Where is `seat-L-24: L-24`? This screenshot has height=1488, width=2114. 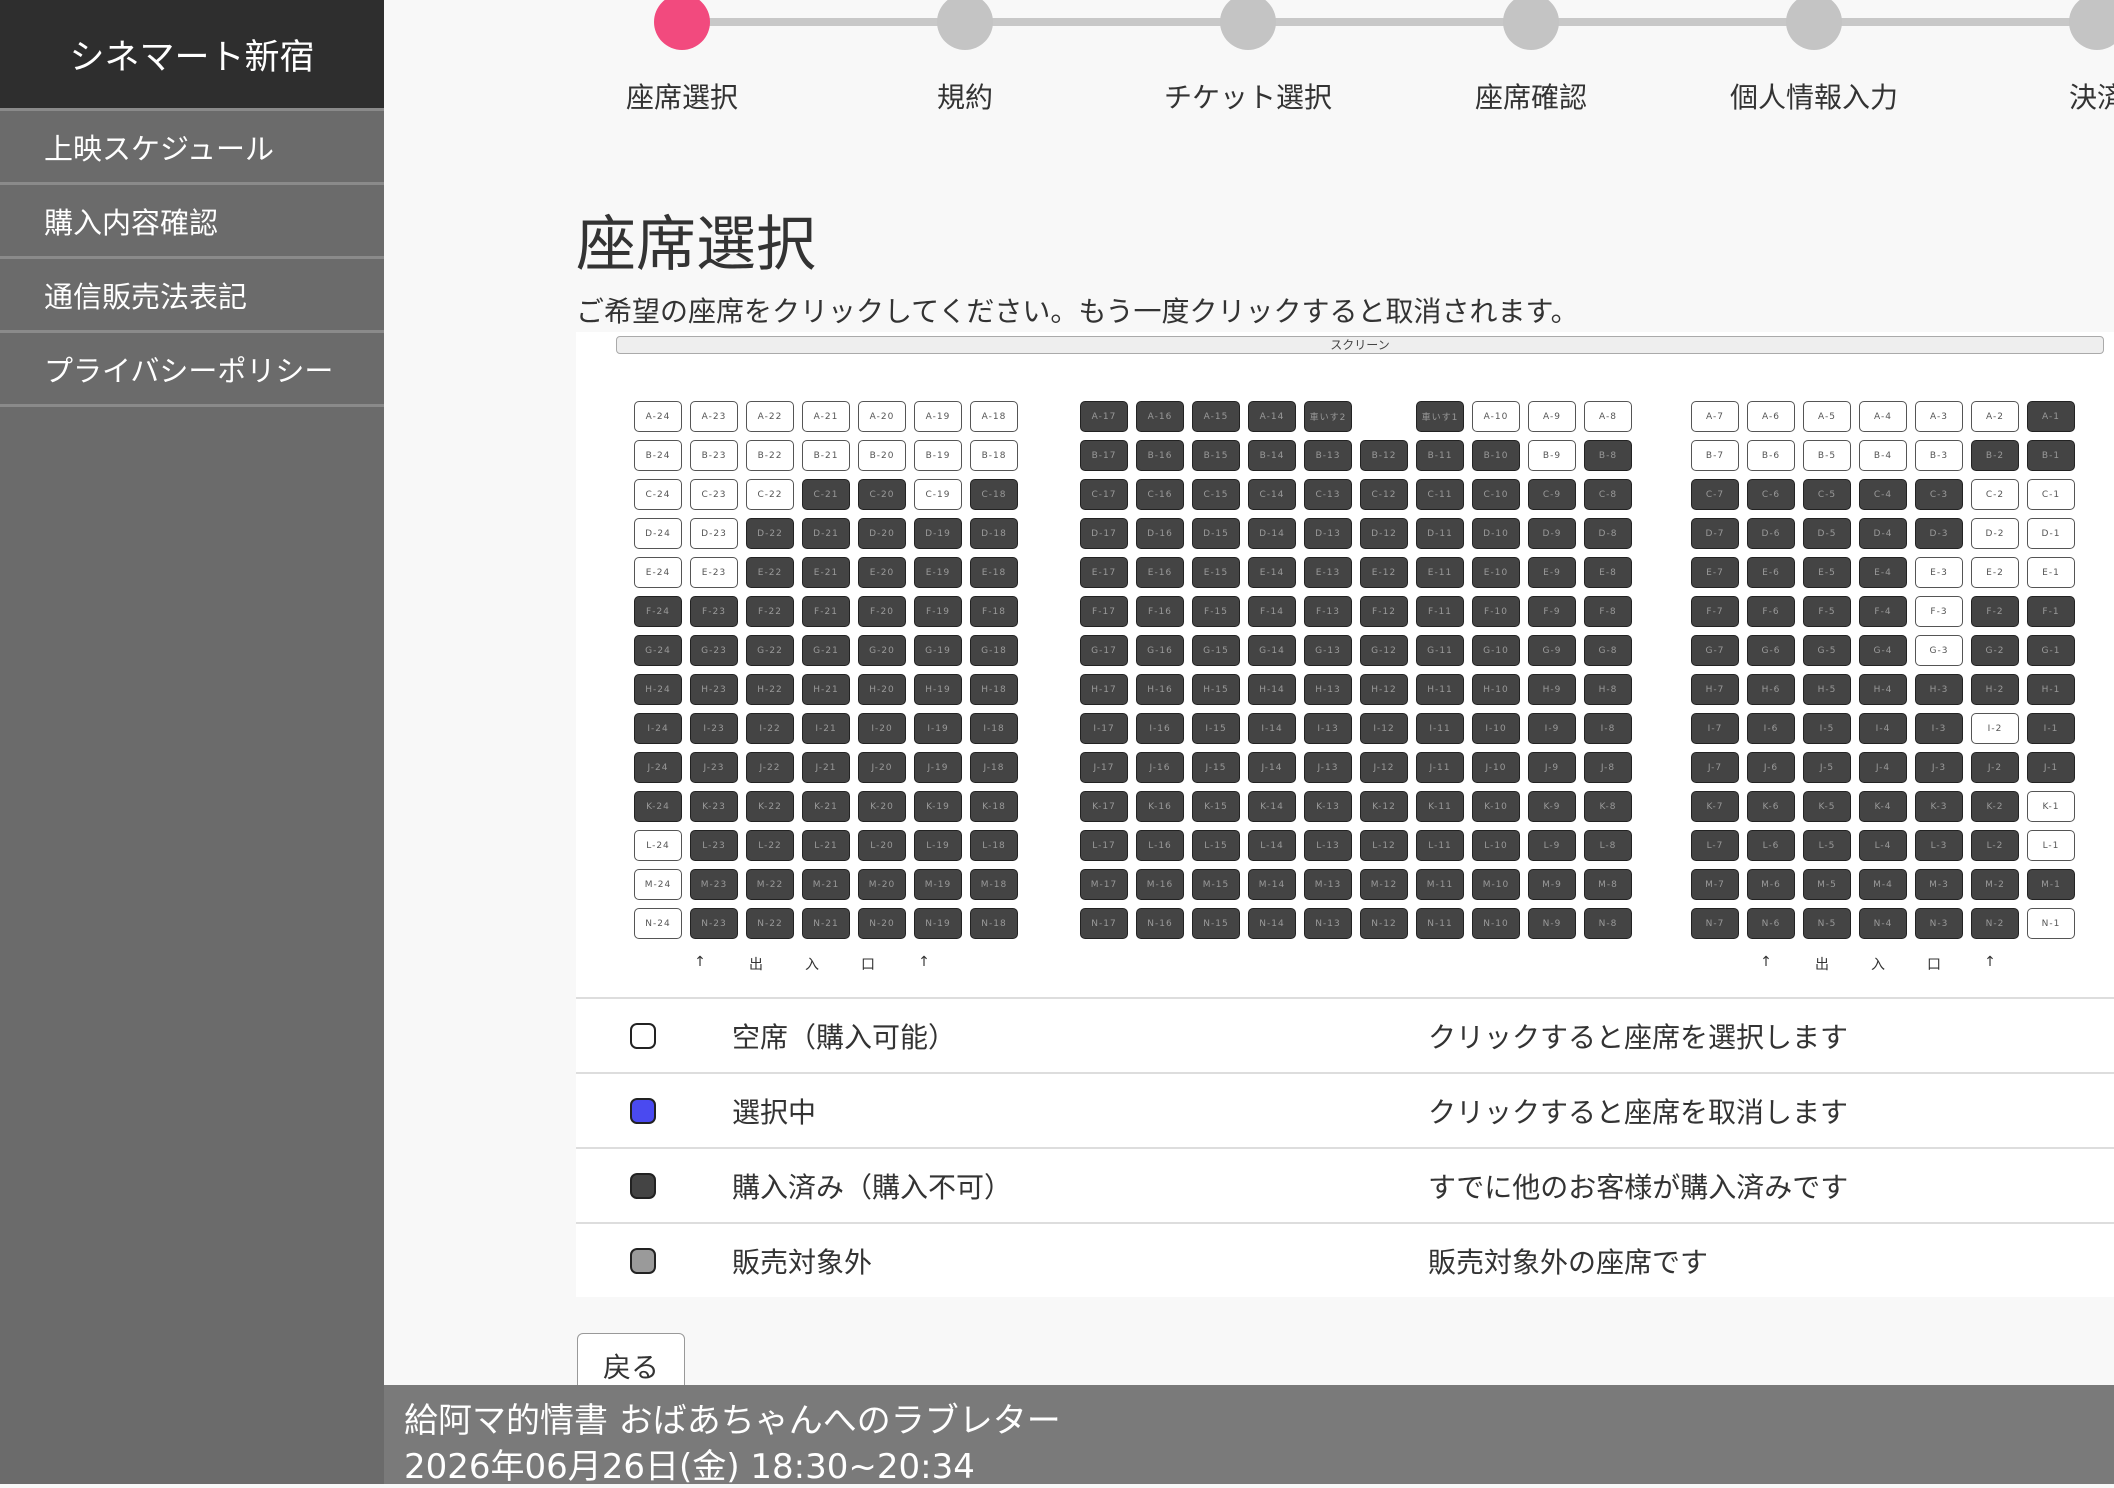 seat-L-24: L-24 is located at coordinates (658, 845).